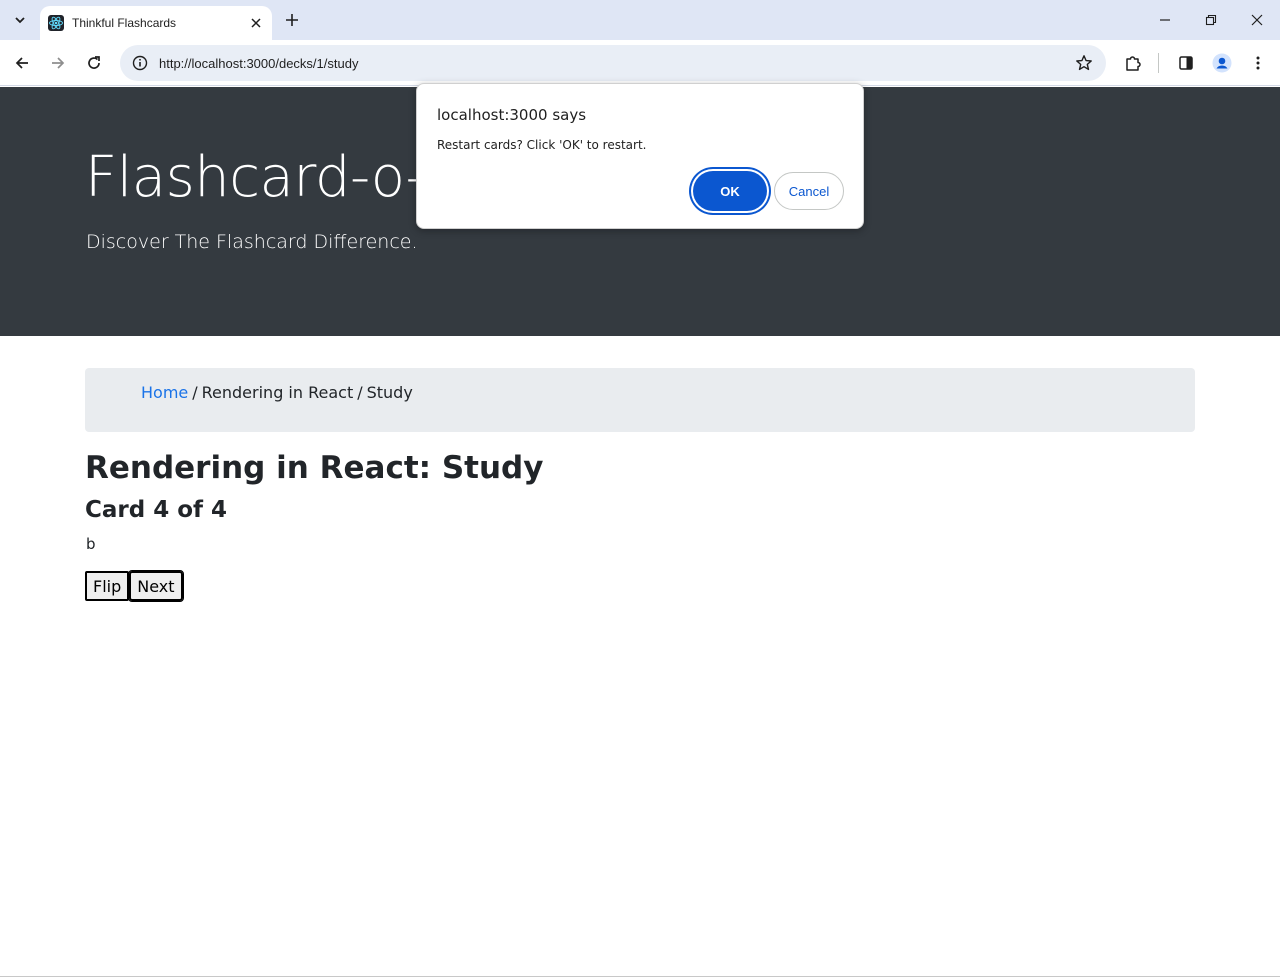  What do you see at coordinates (156, 510) in the screenshot?
I see `card-counter: Card 4 of 4` at bounding box center [156, 510].